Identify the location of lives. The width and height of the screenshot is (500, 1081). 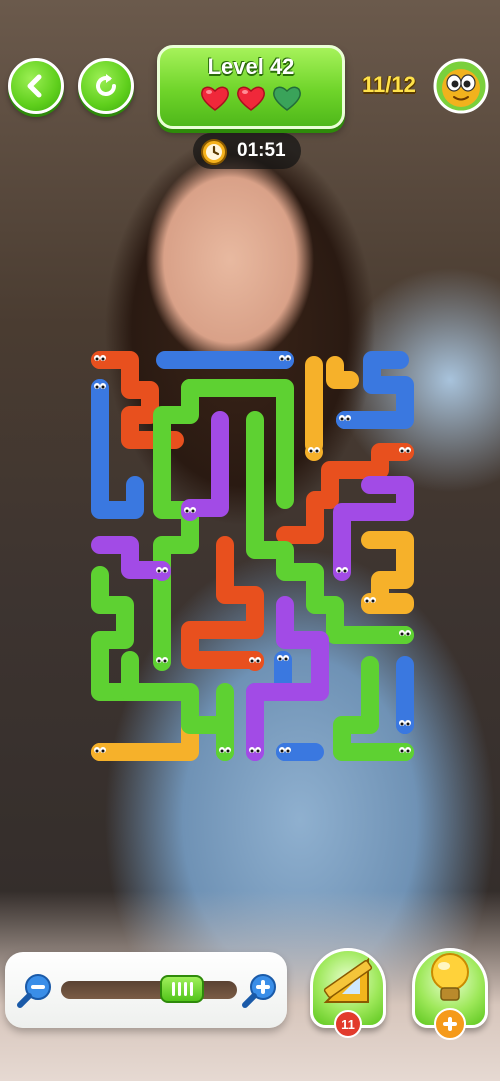
(251, 98).